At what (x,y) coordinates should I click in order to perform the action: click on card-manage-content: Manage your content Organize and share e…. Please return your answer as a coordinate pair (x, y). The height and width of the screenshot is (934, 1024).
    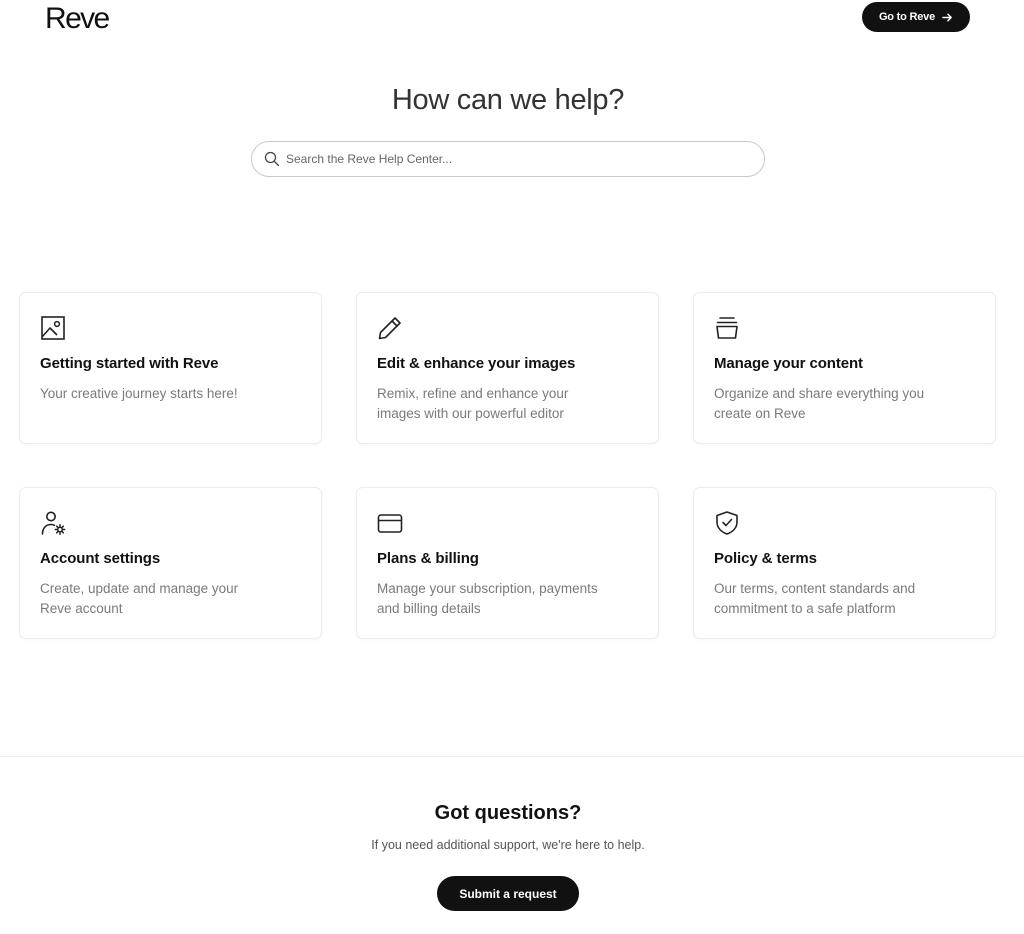
    Looking at the image, I should click on (844, 368).